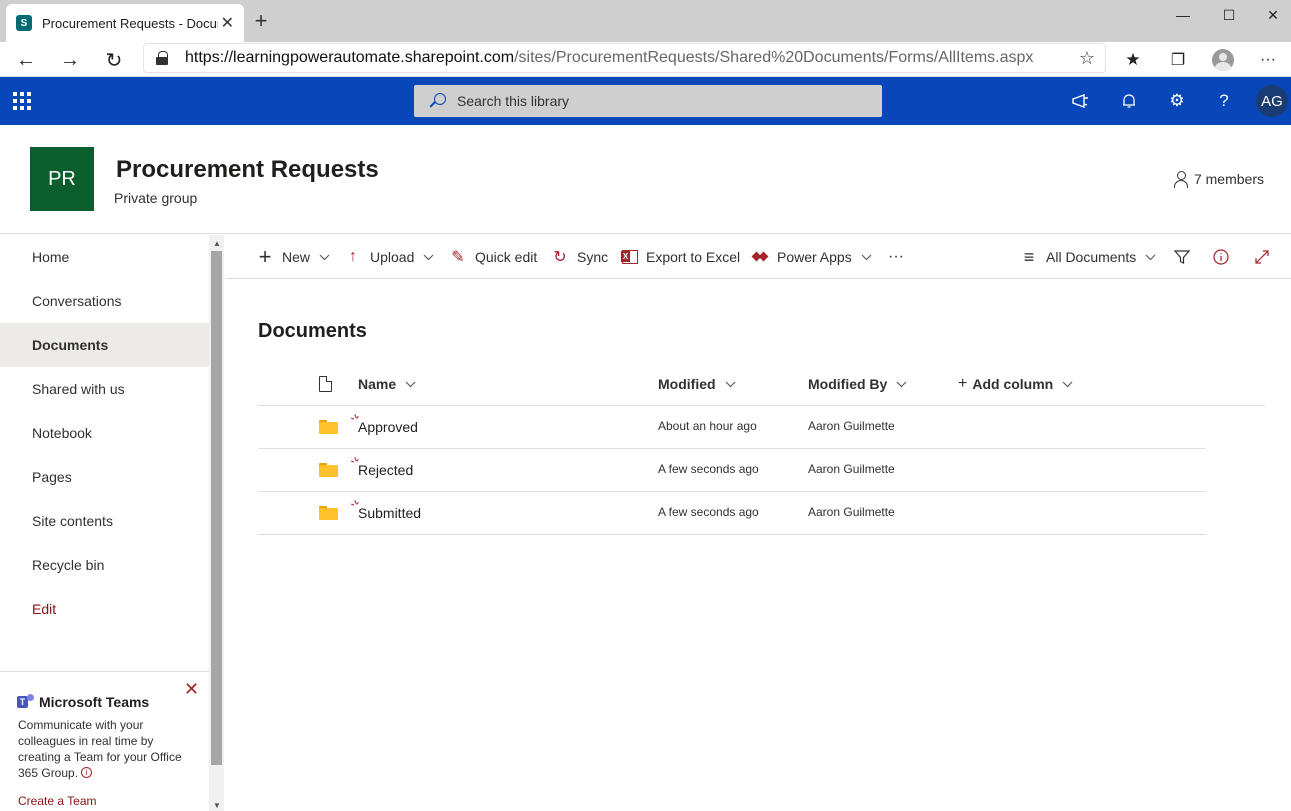  What do you see at coordinates (896, 257) in the screenshot?
I see `more-options-button: ···` at bounding box center [896, 257].